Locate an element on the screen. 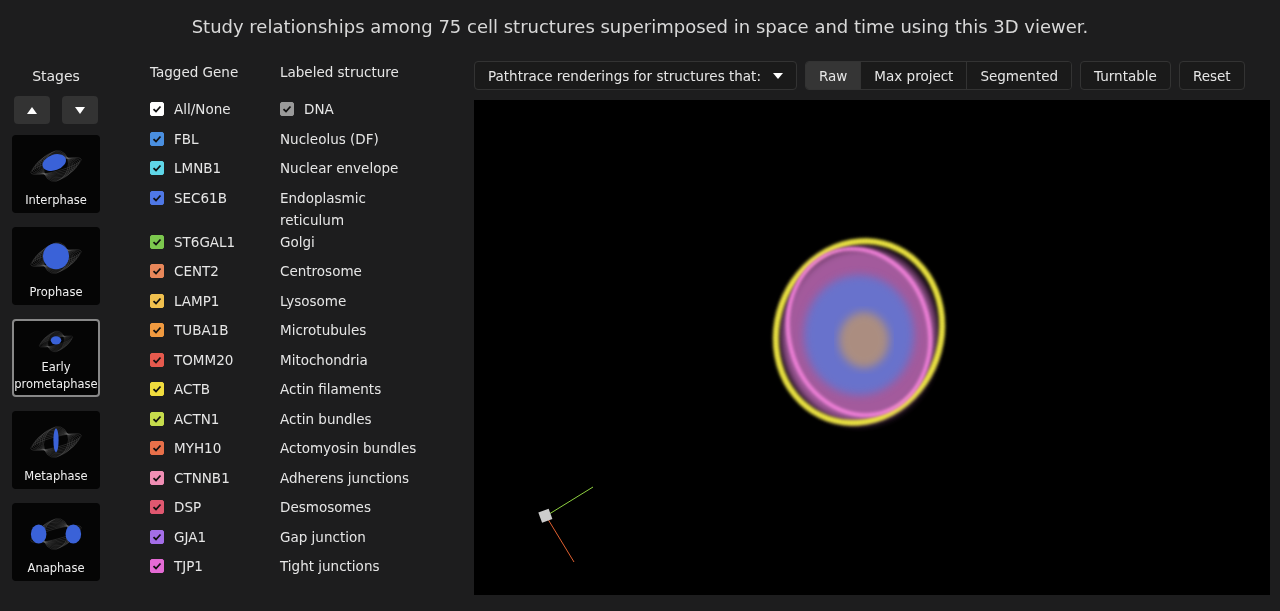  structure-label: Tight junctions is located at coordinates (330, 566).